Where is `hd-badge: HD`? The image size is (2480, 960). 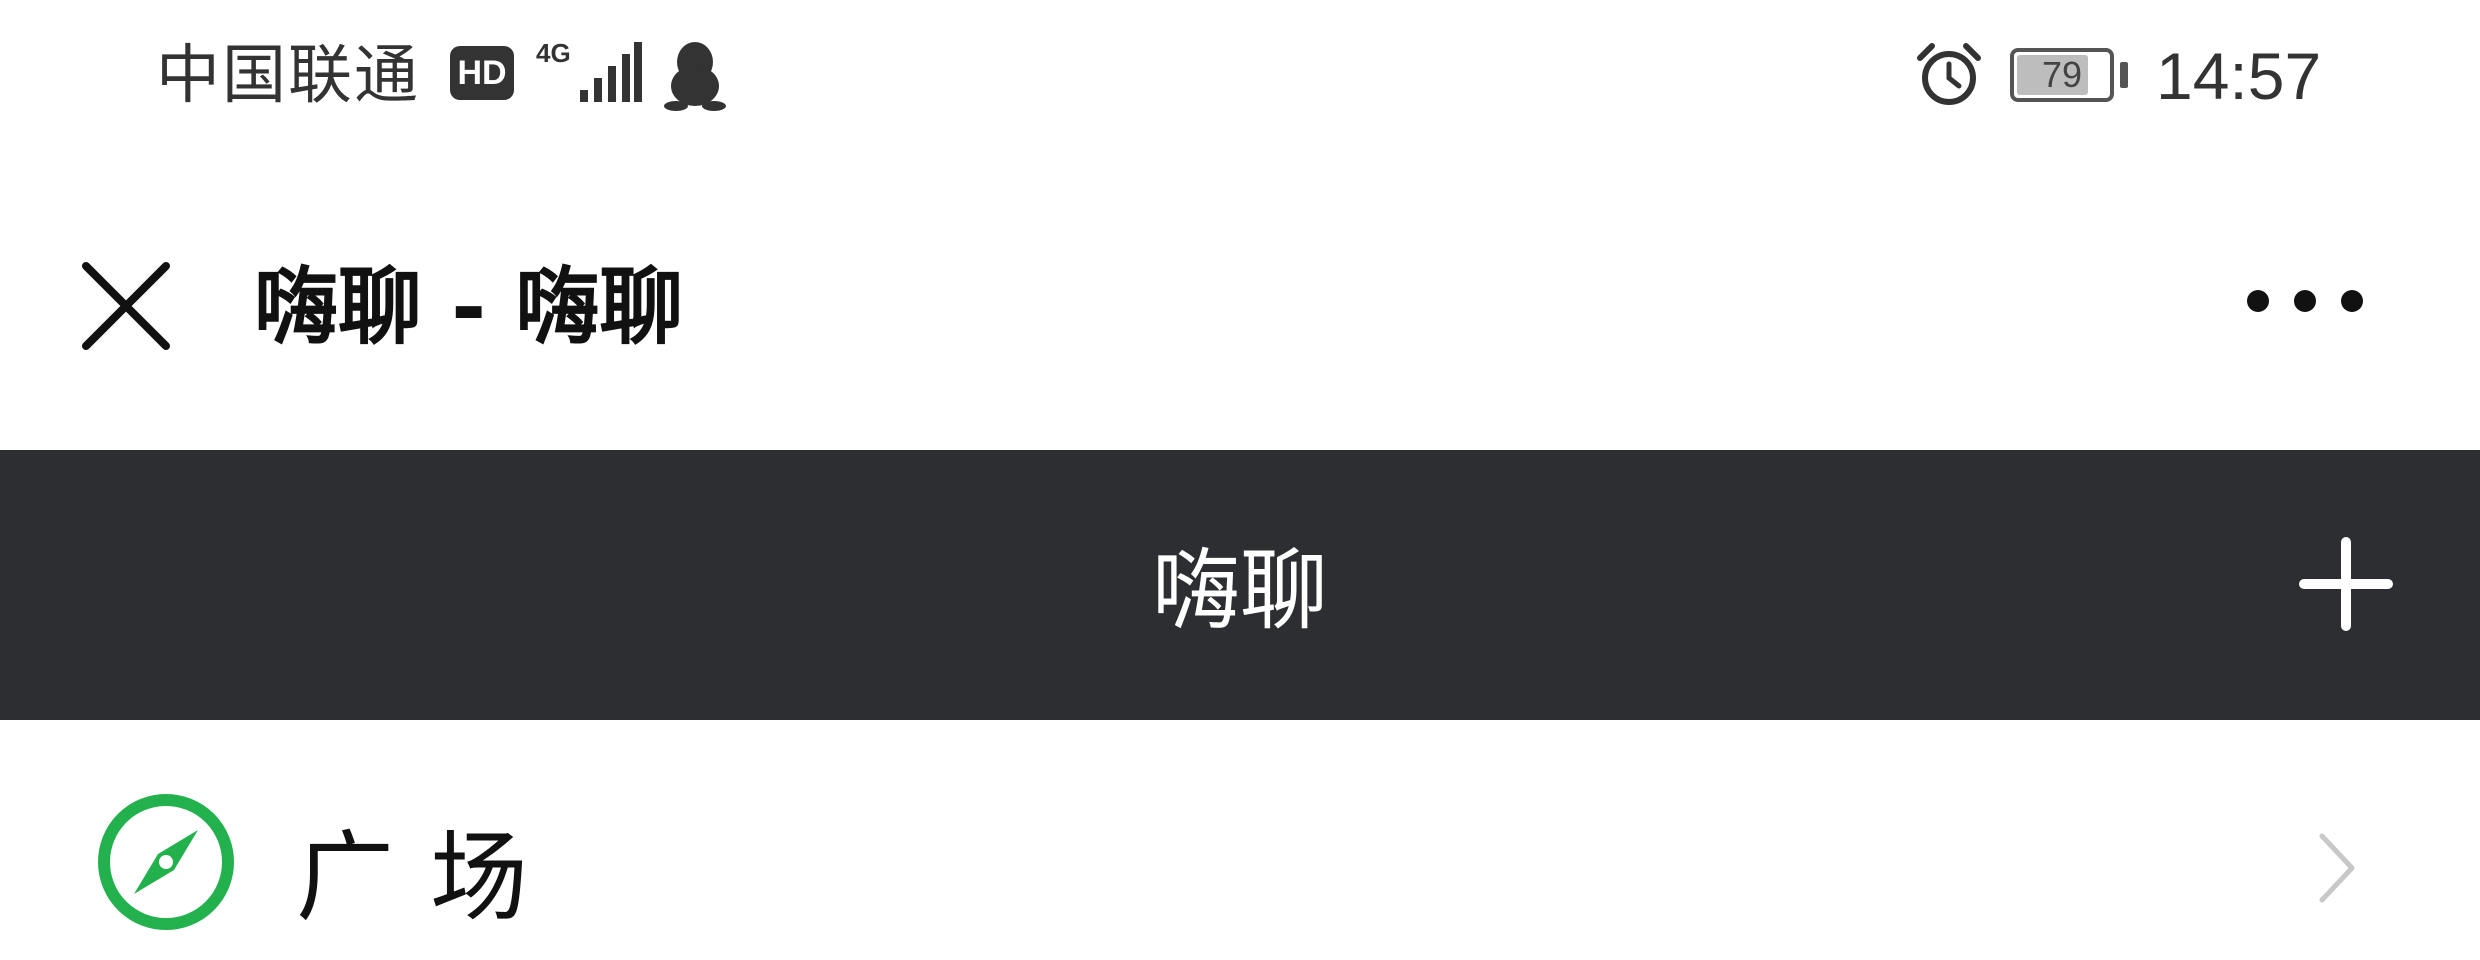
hd-badge: HD is located at coordinates (482, 73).